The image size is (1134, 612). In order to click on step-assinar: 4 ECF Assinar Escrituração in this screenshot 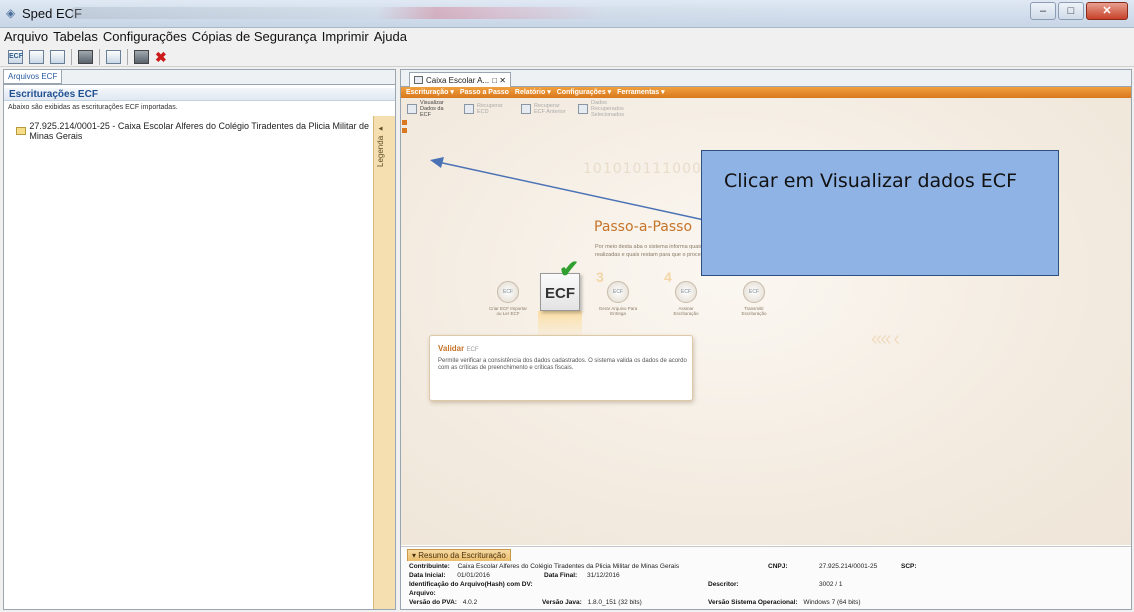, I will do `click(685, 292)`.